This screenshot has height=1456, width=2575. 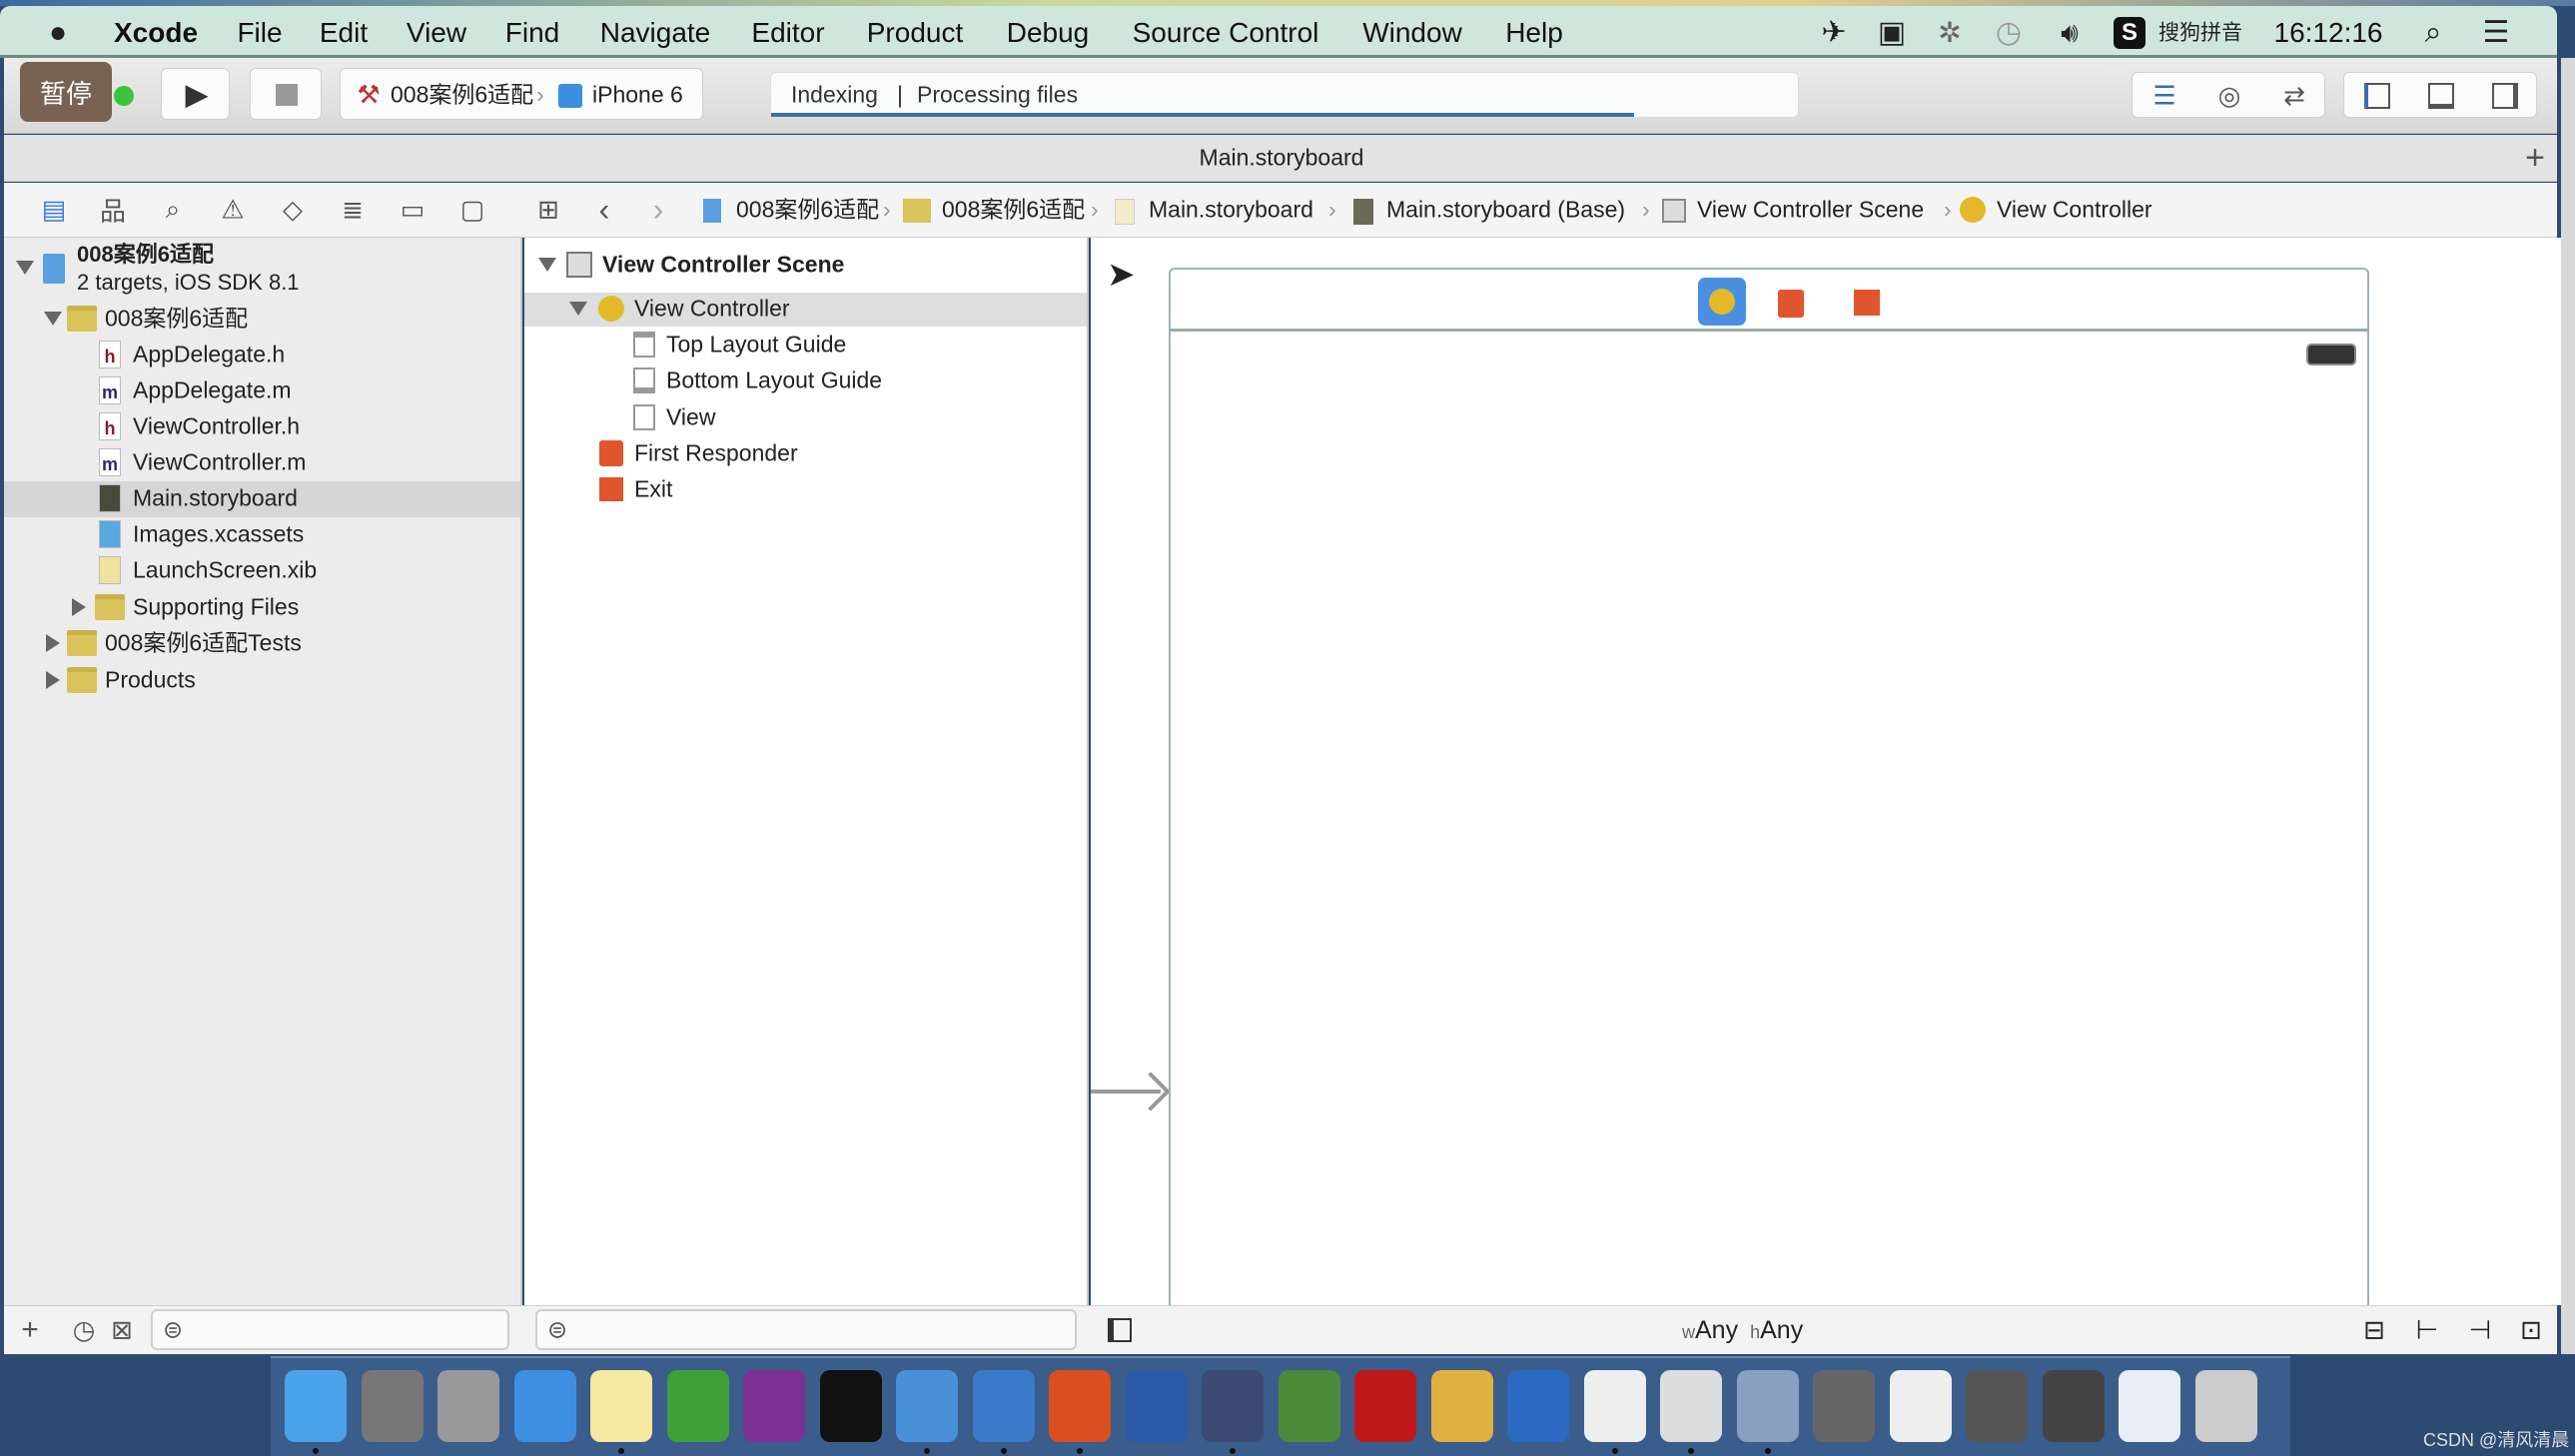 I want to click on dock-instruments-icon, so click(x=1614, y=1406).